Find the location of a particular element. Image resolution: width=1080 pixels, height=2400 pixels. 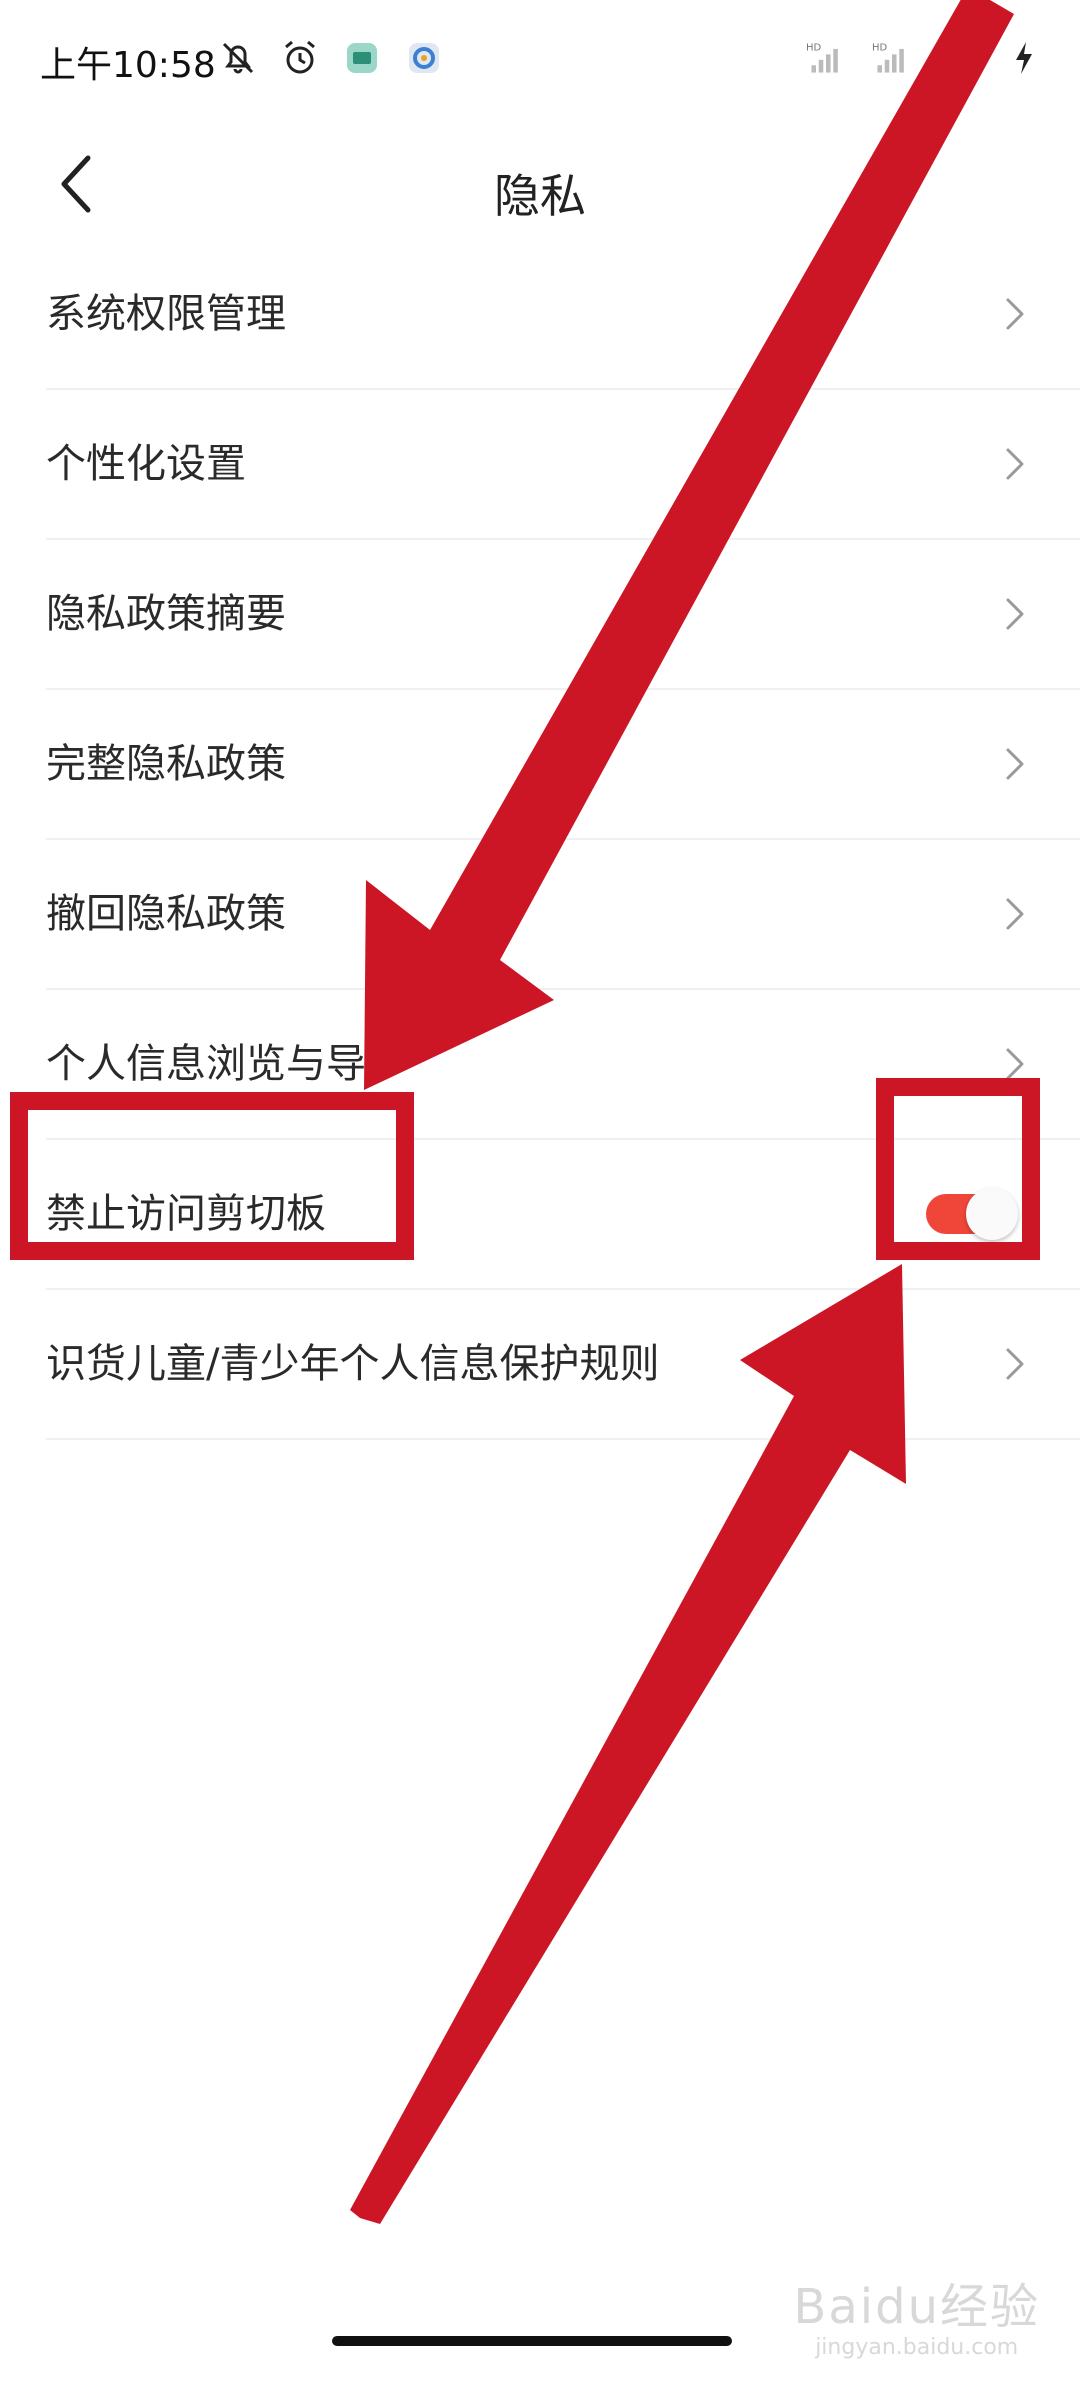

menu-item-label: 个性化设置 is located at coordinates (146, 464).